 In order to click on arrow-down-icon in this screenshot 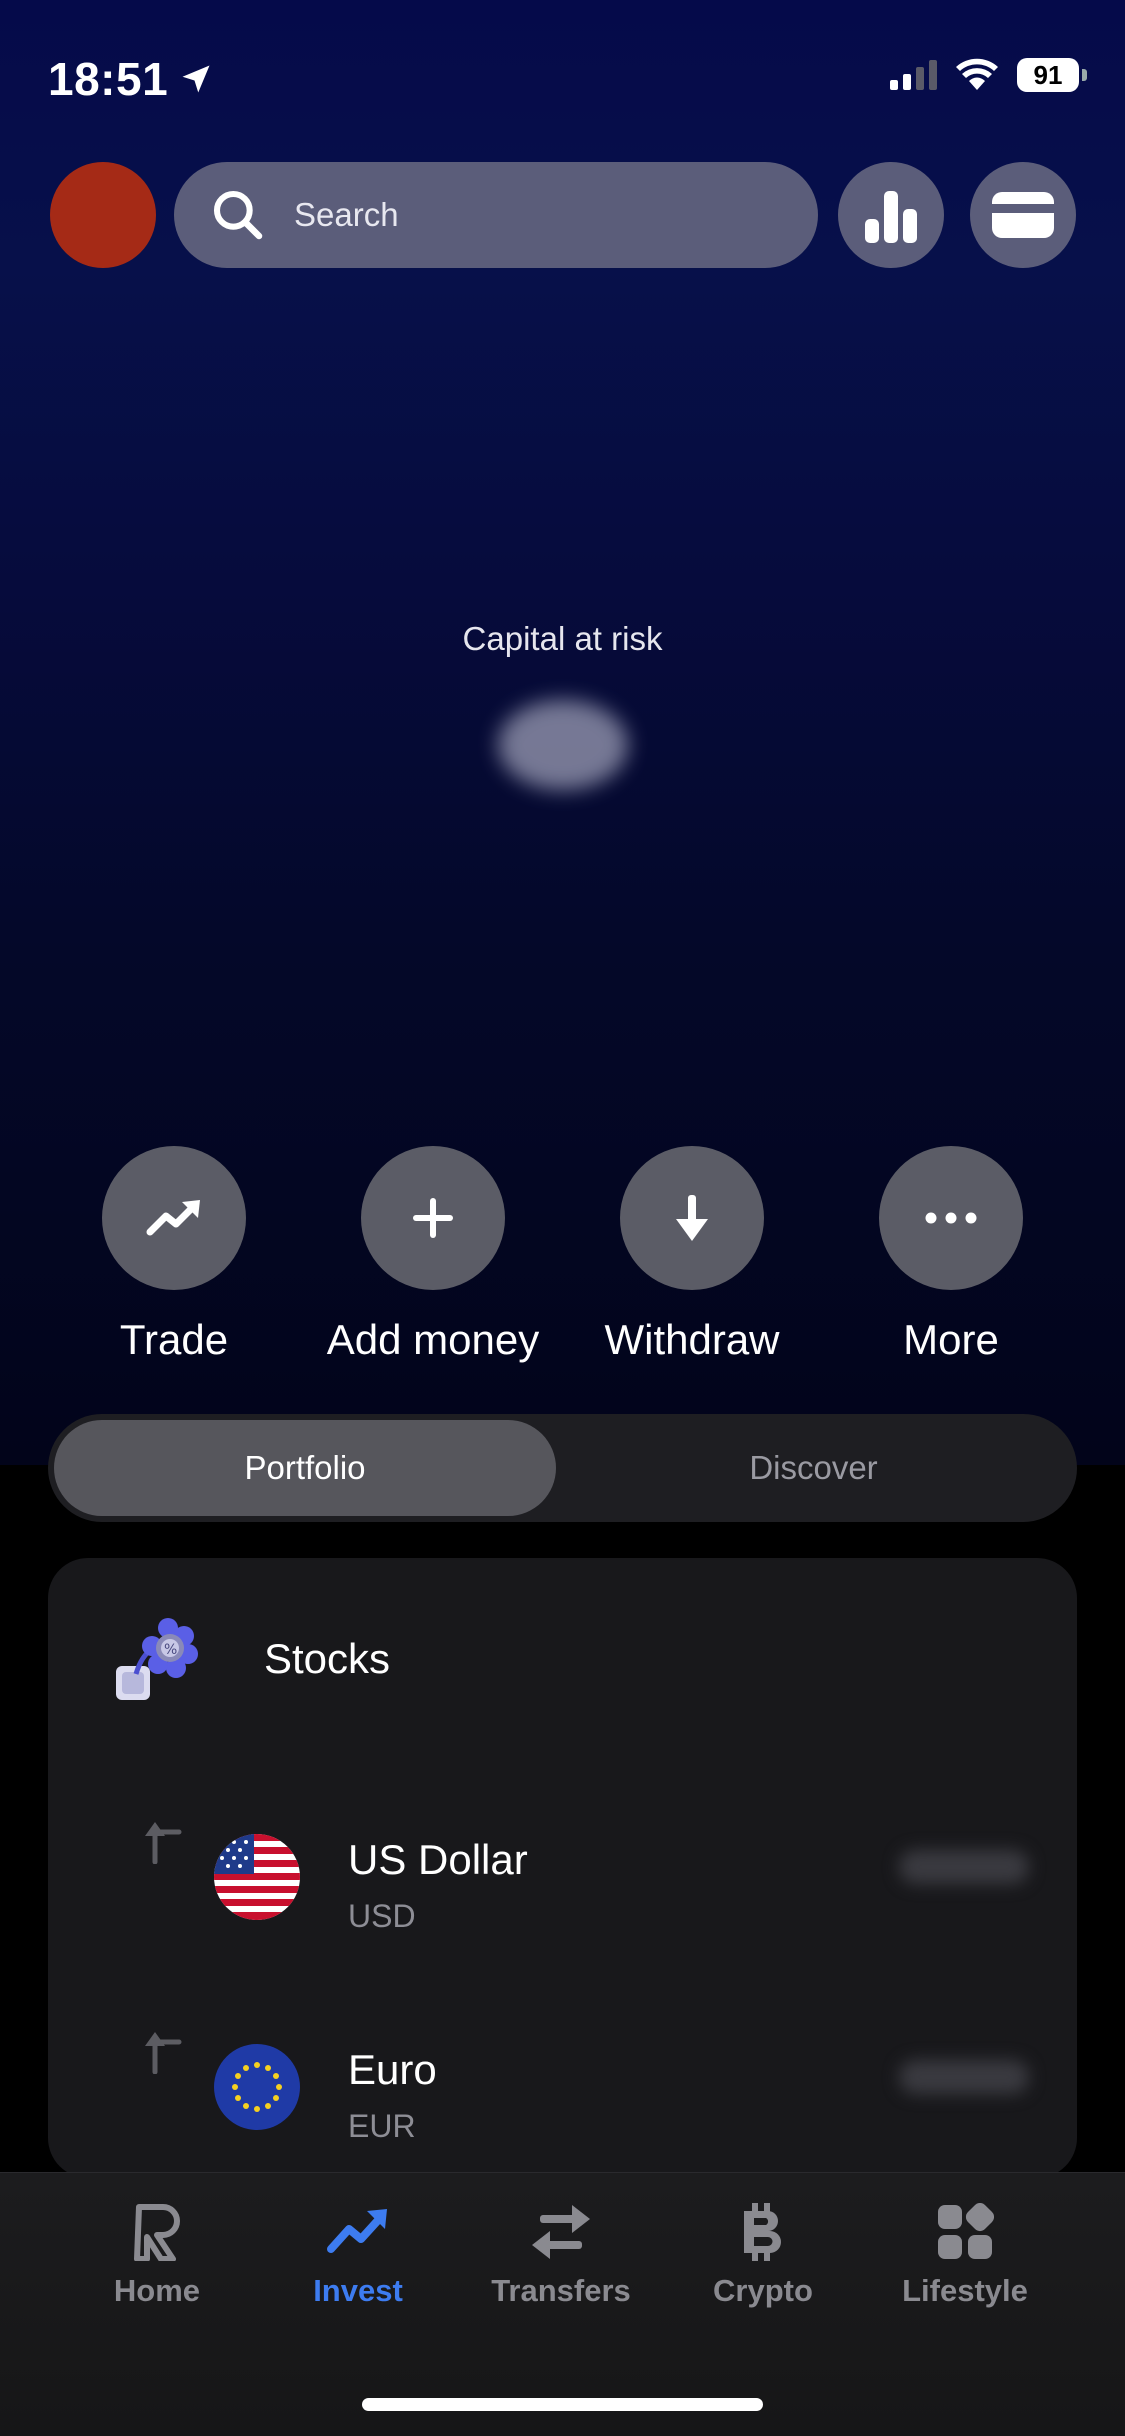, I will do `click(692, 1218)`.